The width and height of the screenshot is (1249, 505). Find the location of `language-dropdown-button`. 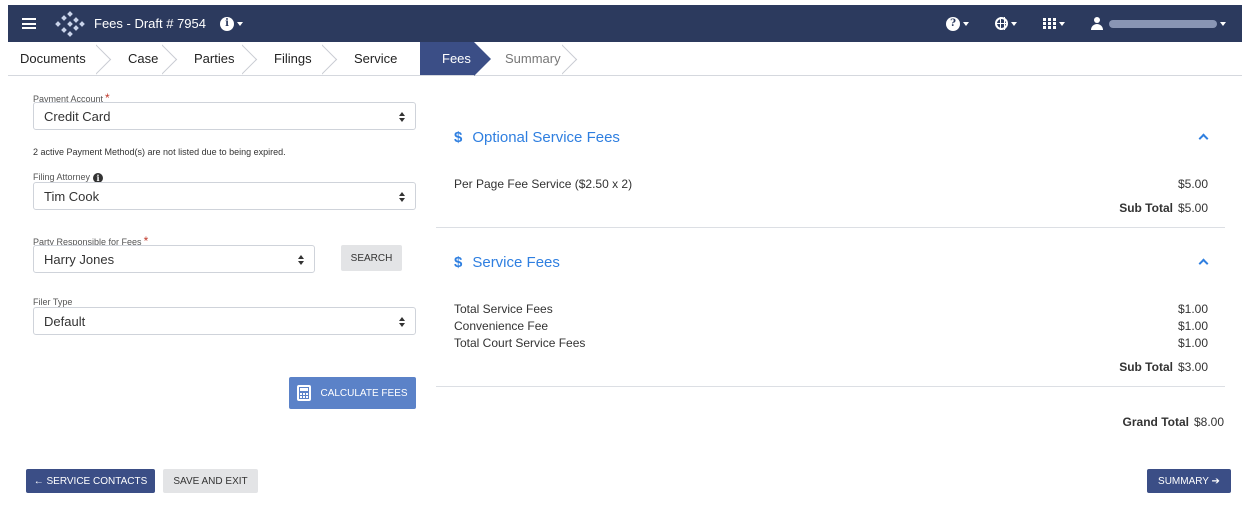

language-dropdown-button is located at coordinates (1006, 23).